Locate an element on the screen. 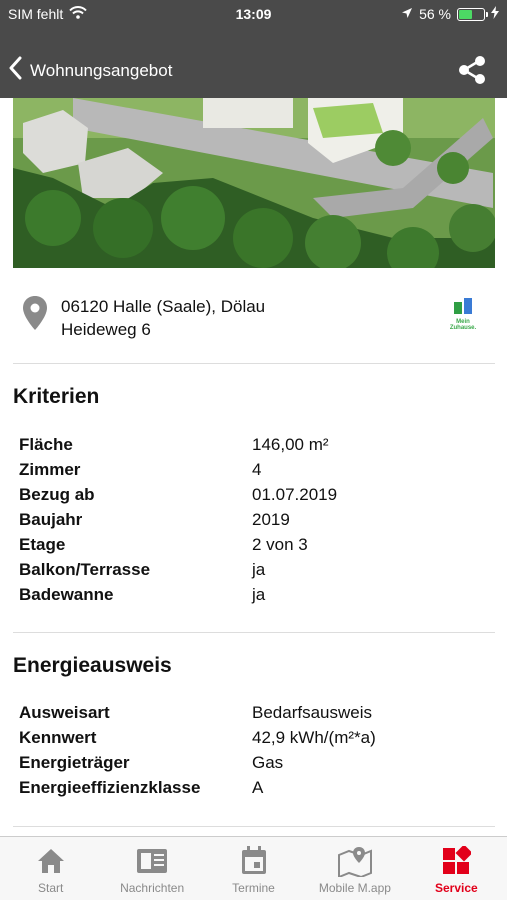 The image size is (507, 900). map-icon is located at coordinates (354, 861).